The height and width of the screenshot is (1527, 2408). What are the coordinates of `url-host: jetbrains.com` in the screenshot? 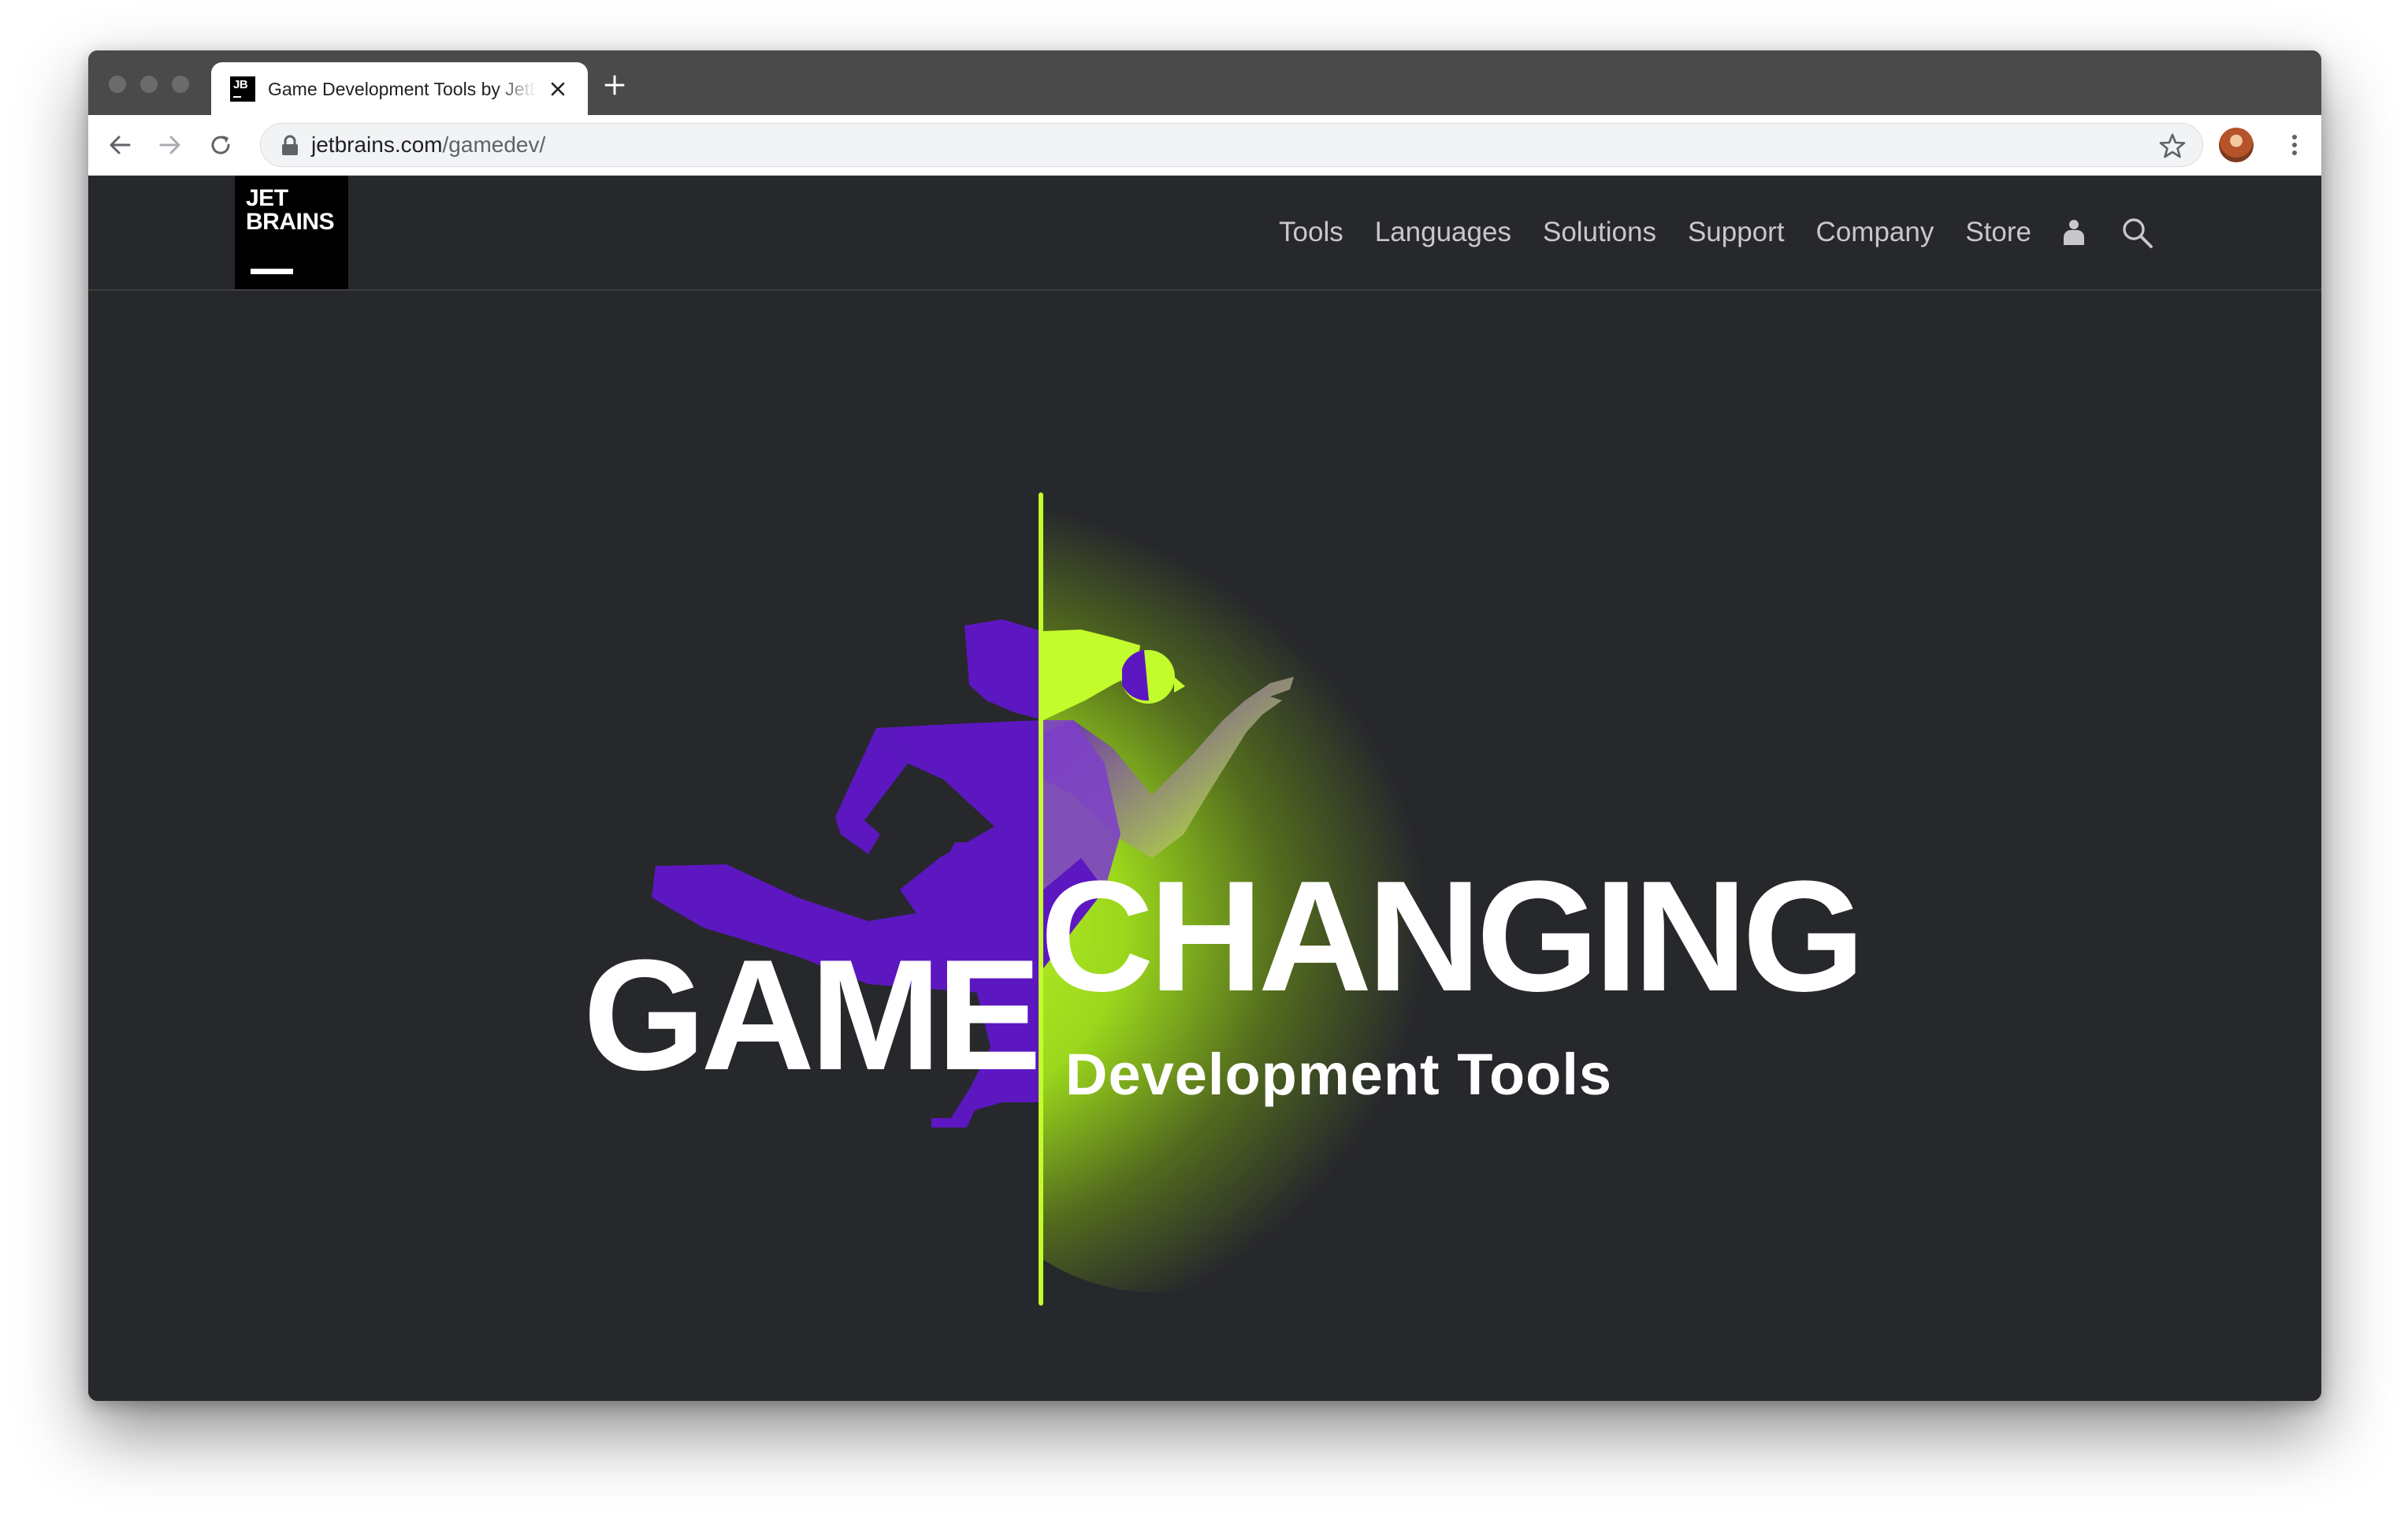 It's located at (377, 144).